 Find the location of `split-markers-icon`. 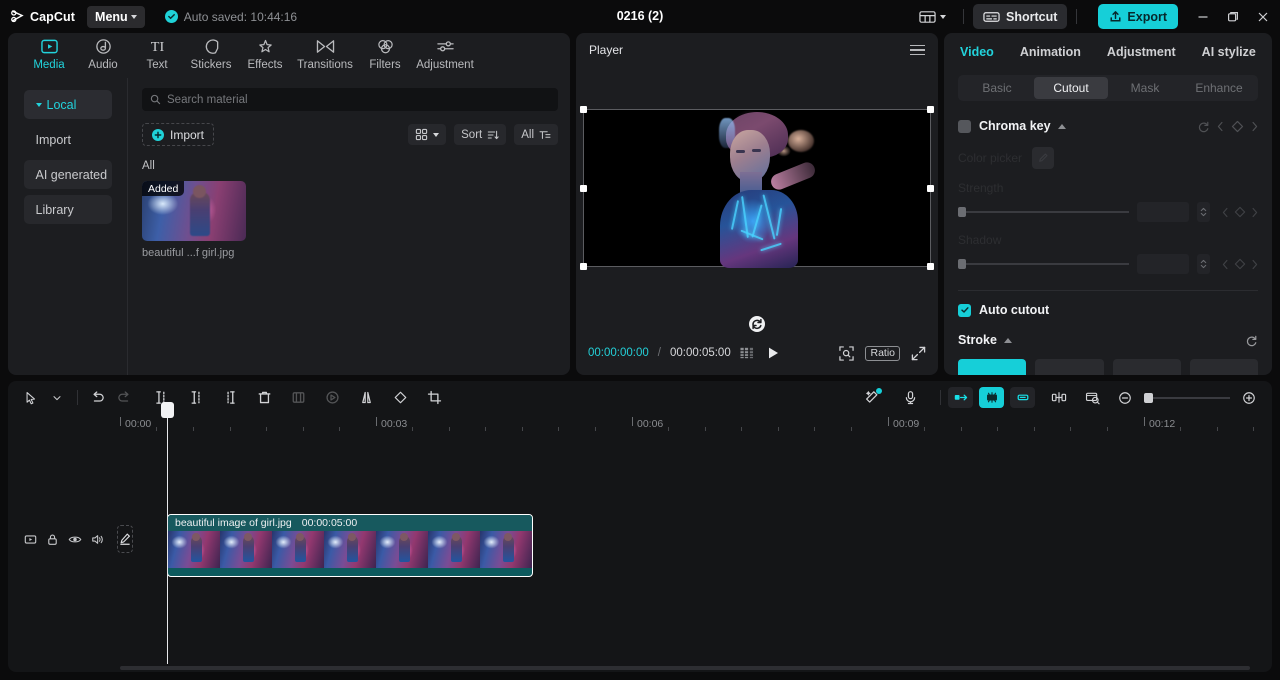

split-markers-icon is located at coordinates (1059, 398).